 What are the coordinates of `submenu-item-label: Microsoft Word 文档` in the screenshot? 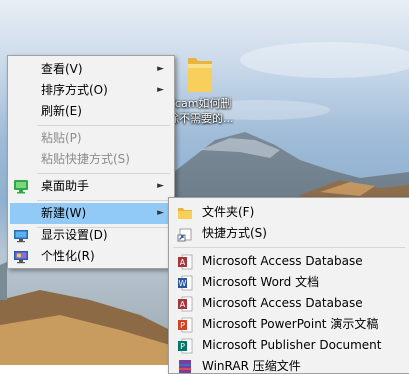 It's located at (261, 282).